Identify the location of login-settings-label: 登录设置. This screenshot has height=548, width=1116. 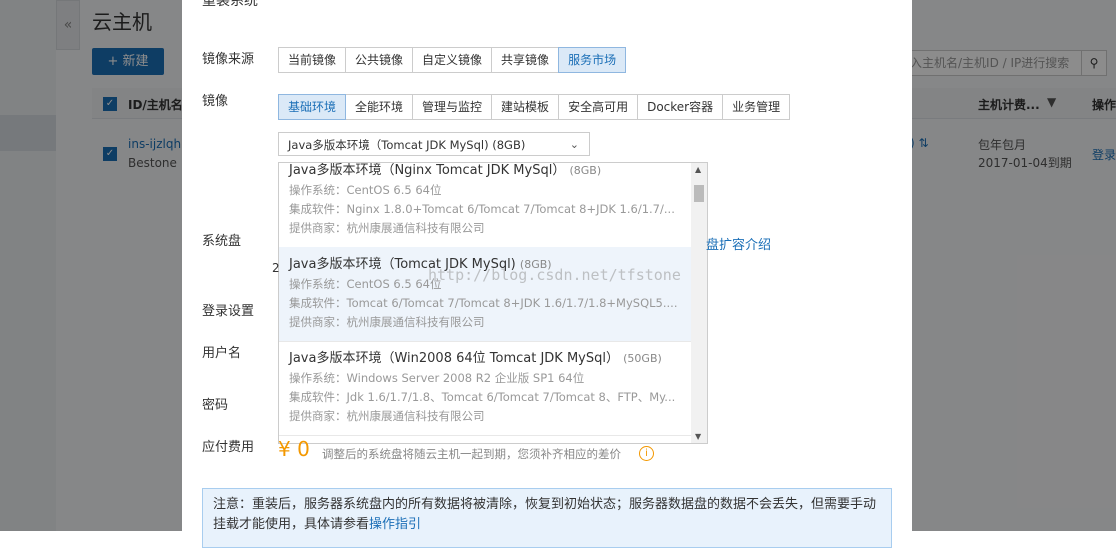
(228, 311).